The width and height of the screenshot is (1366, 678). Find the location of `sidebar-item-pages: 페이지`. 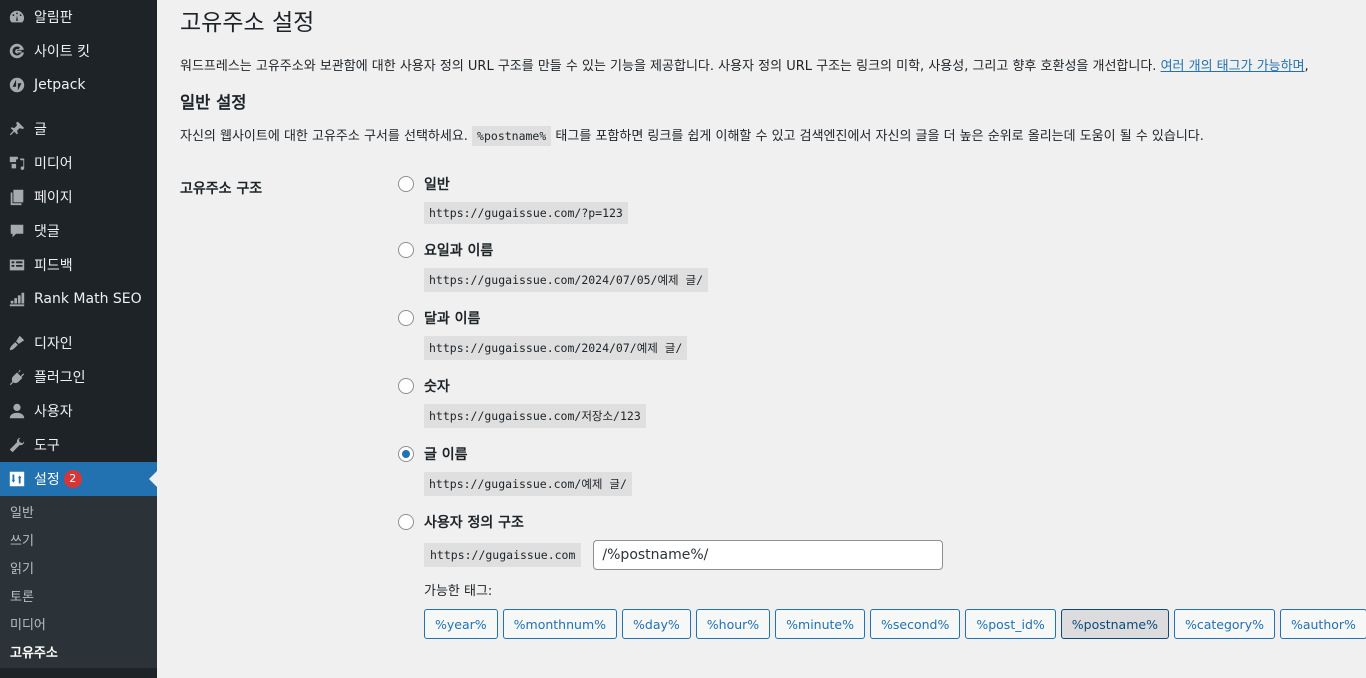

sidebar-item-pages: 페이지 is located at coordinates (78, 197).